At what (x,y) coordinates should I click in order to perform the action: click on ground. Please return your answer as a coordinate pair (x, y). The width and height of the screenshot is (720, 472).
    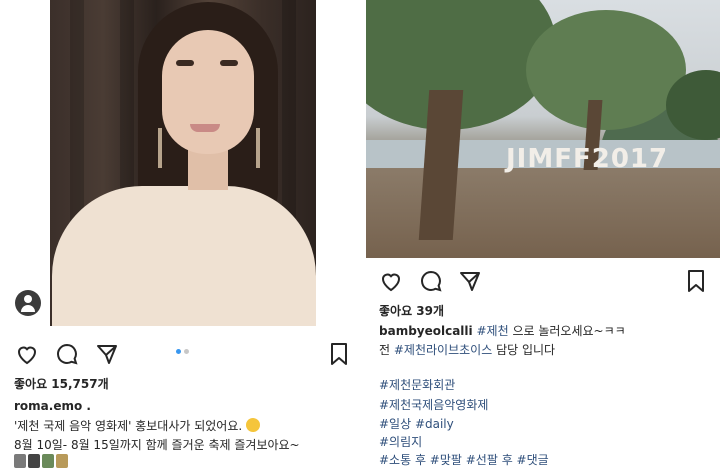
    Looking at the image, I should click on (543, 213).